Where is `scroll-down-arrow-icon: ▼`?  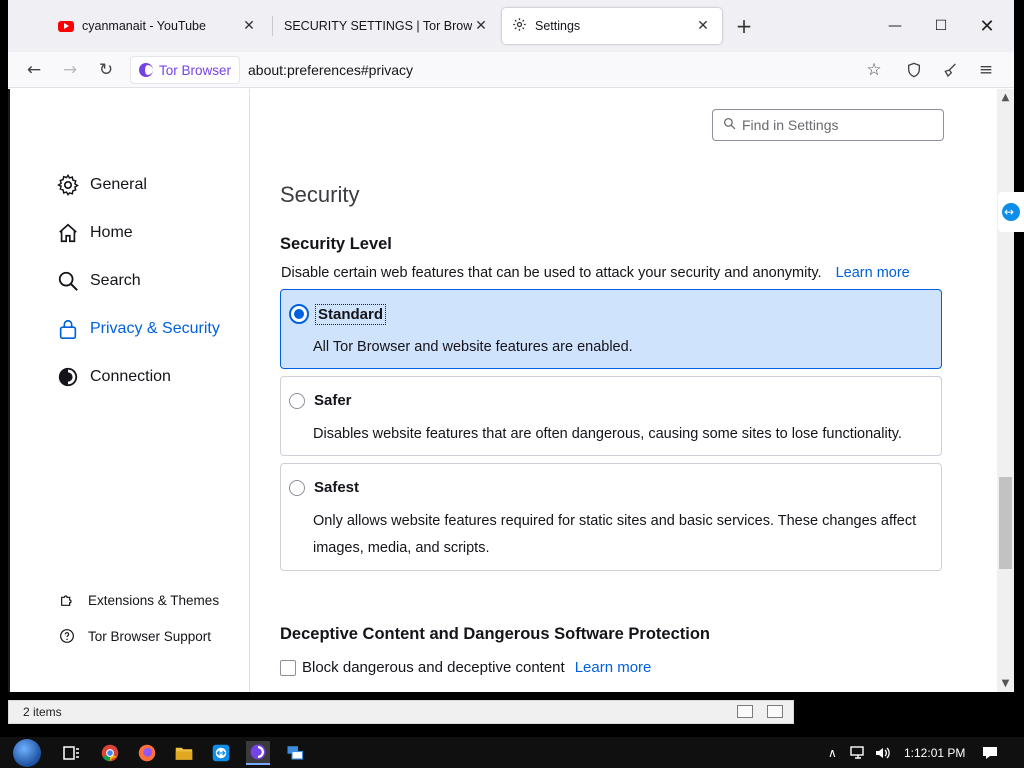 scroll-down-arrow-icon: ▼ is located at coordinates (1005, 683).